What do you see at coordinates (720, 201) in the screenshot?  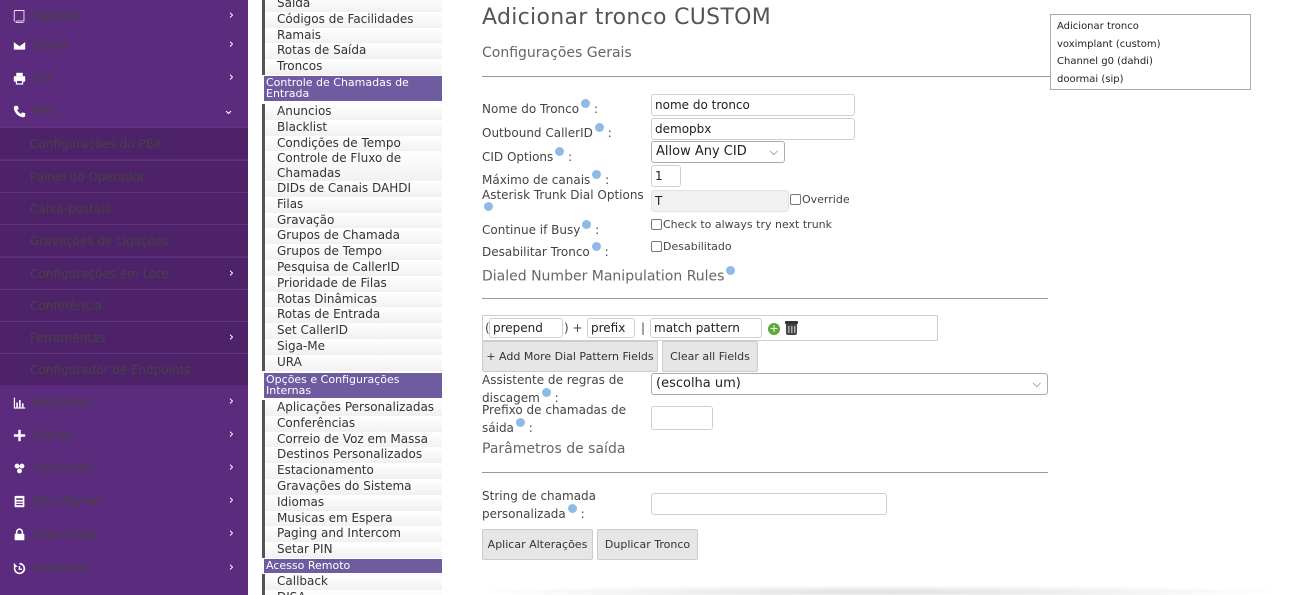 I see `dial-options-input: T` at bounding box center [720, 201].